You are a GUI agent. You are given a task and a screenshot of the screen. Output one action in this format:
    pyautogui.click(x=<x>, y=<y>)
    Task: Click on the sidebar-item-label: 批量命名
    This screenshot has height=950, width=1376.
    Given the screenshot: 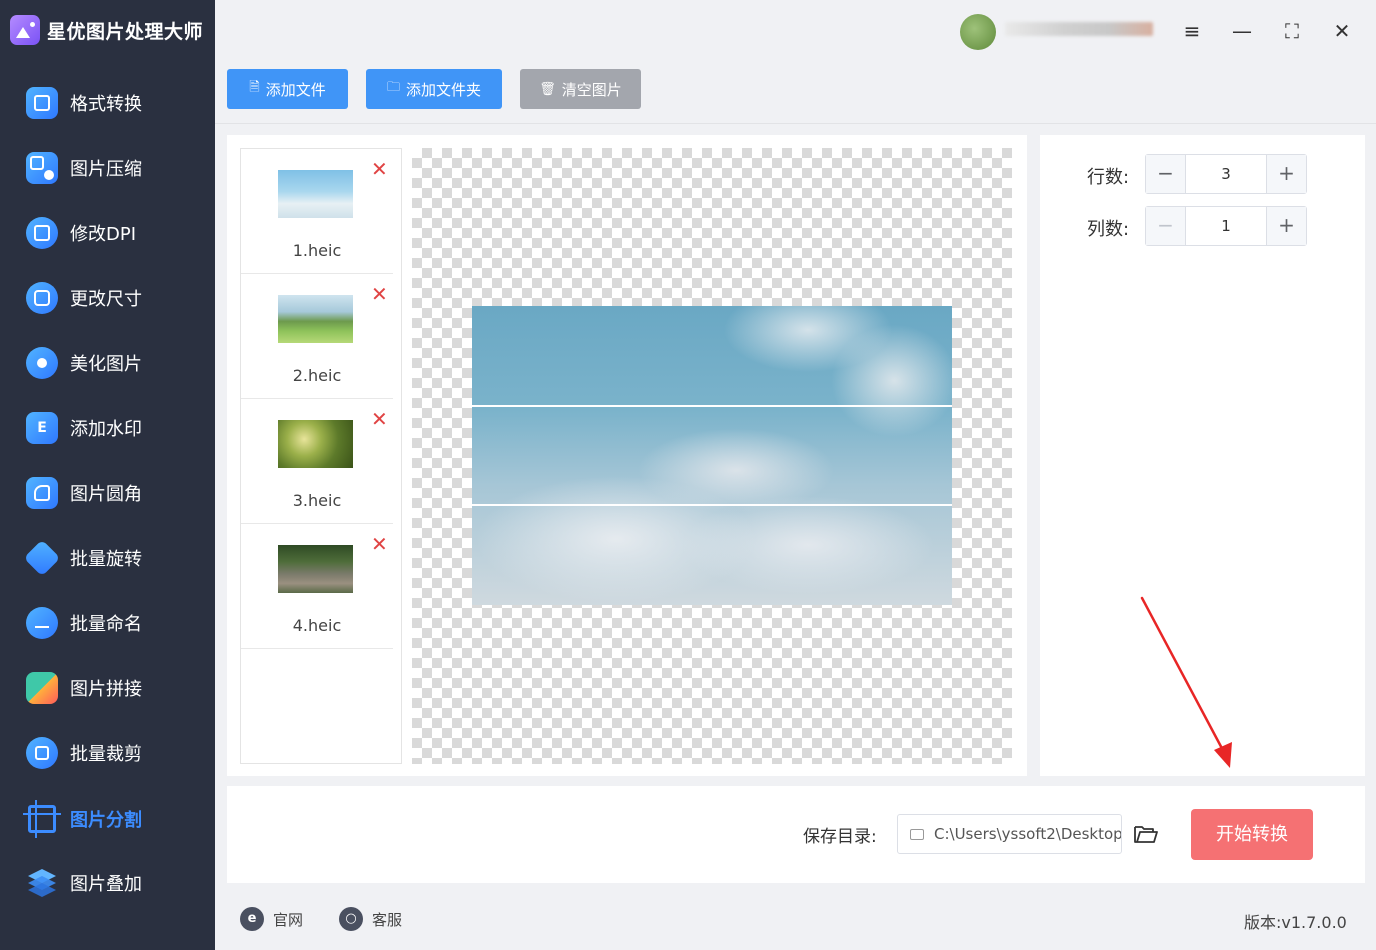 What is the action you would take?
    pyautogui.click(x=106, y=624)
    